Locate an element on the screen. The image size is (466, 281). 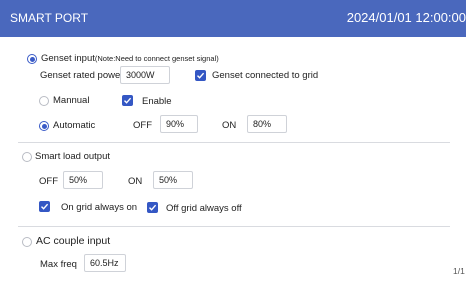
on-grid-always-on-checkbox is located at coordinates (44, 206).